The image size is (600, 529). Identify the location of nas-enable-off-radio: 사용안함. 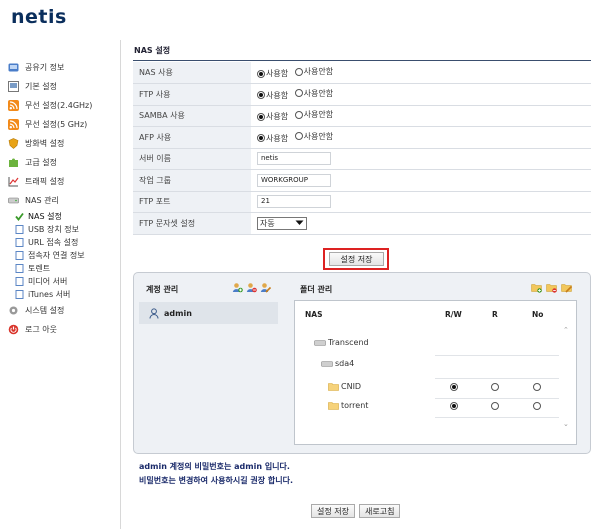
(313, 71).